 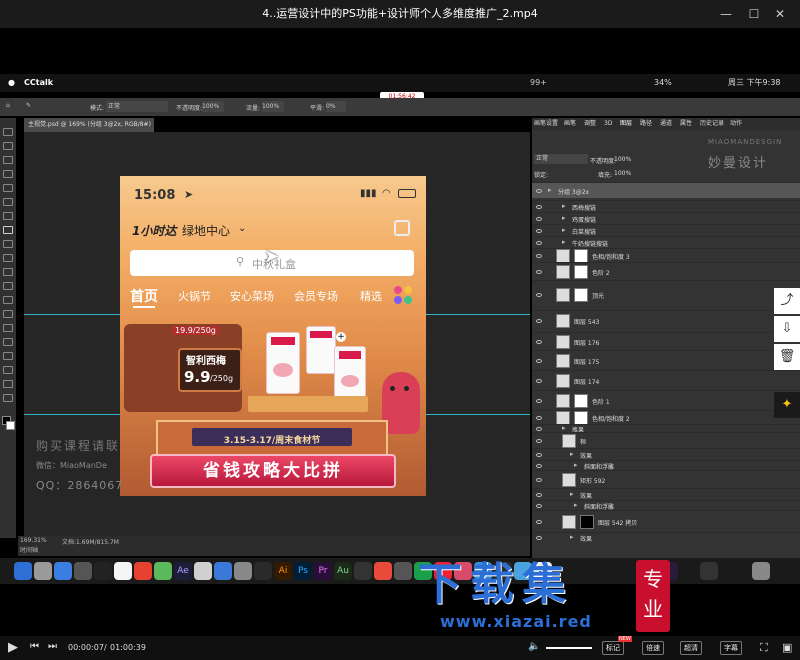 I want to click on launchpad-icon, so click(x=43, y=571).